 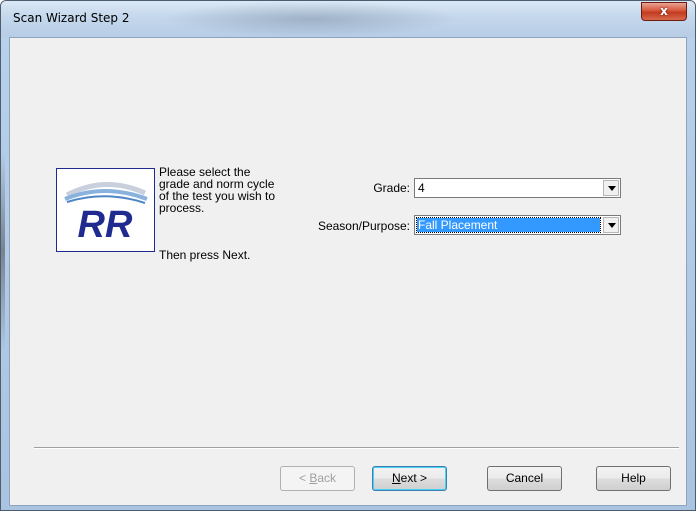 I want to click on title-bar-glow, so click(x=311, y=19).